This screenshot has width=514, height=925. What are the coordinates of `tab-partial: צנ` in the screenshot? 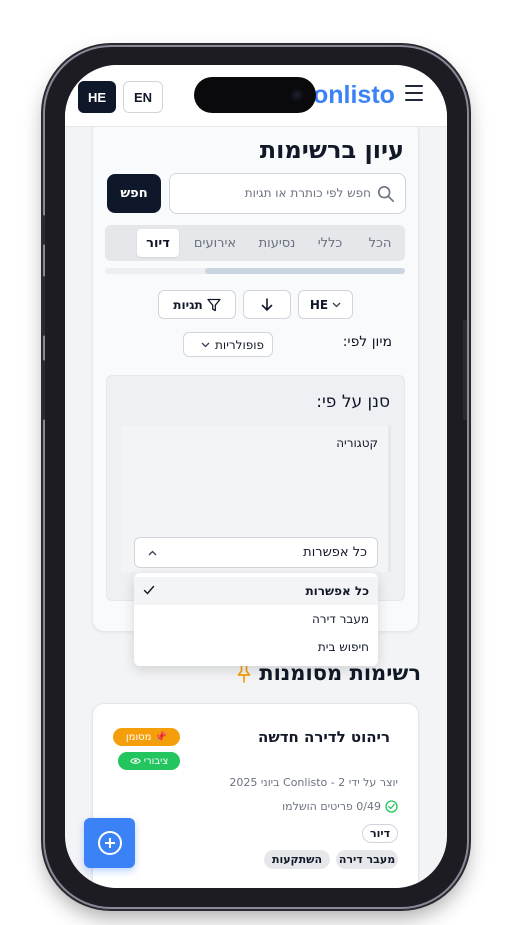 It's located at (114, 243).